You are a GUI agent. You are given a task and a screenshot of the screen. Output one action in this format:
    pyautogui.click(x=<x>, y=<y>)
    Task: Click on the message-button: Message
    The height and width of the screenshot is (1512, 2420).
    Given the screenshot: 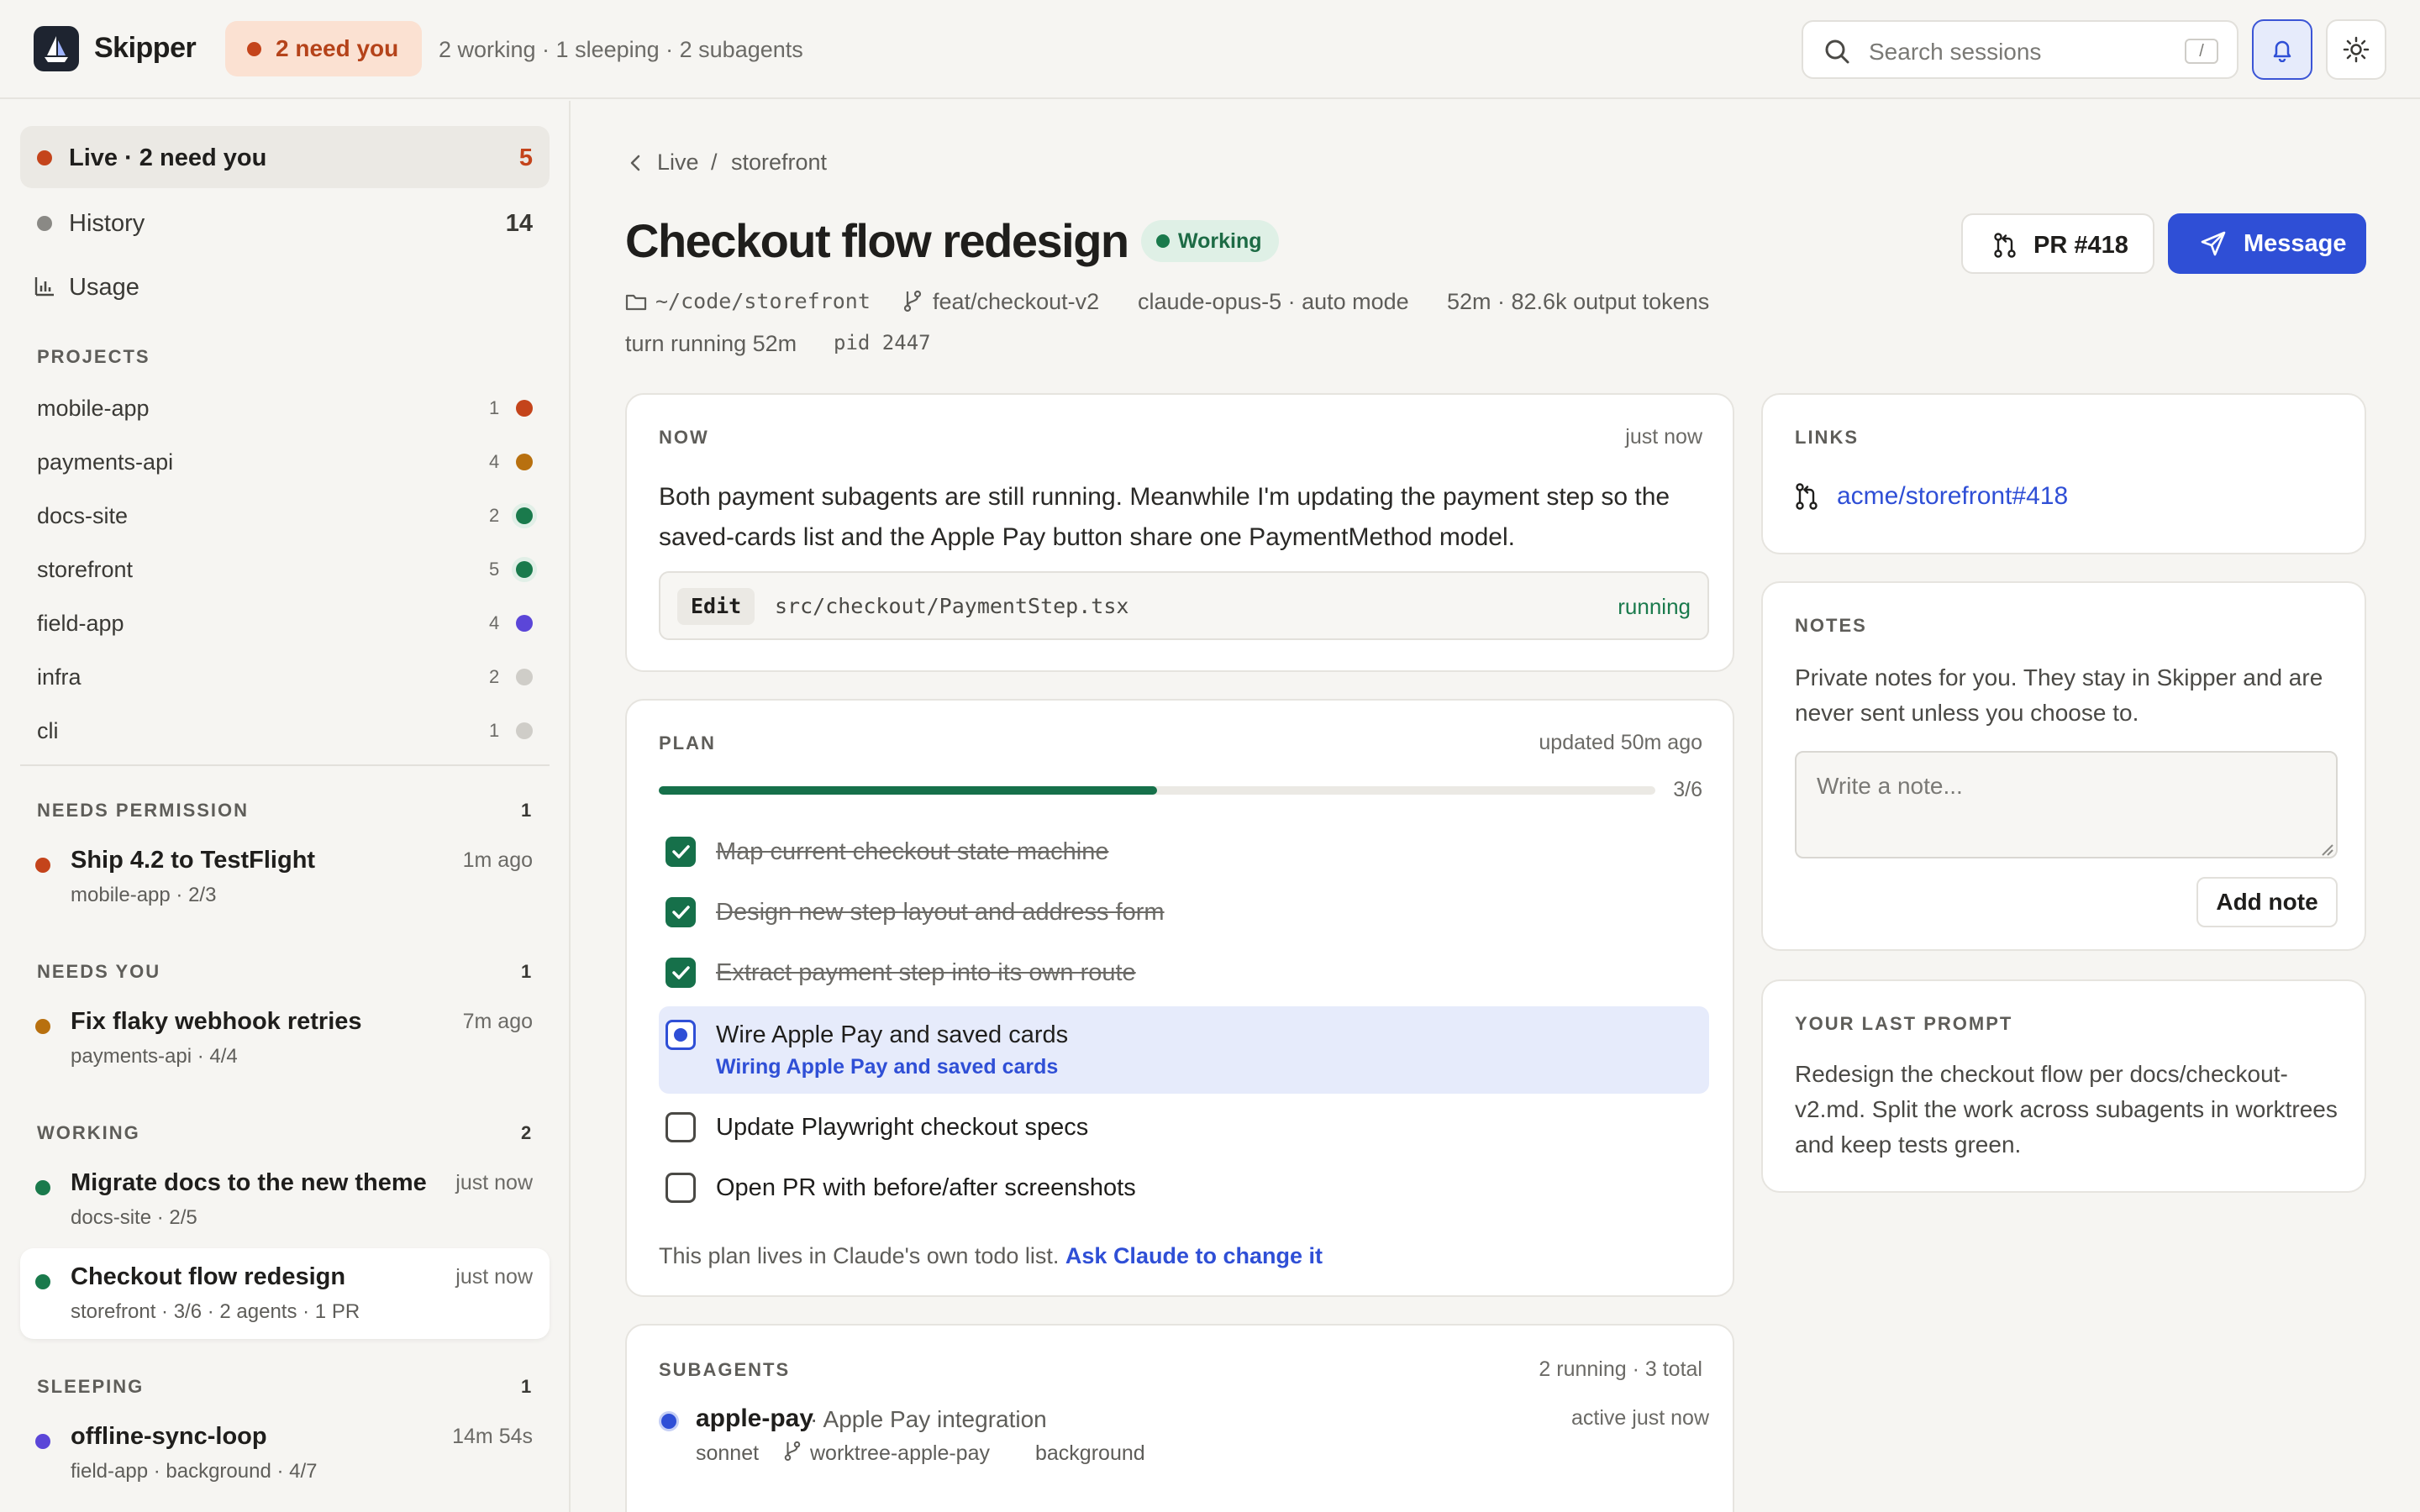 What is the action you would take?
    pyautogui.click(x=2267, y=243)
    